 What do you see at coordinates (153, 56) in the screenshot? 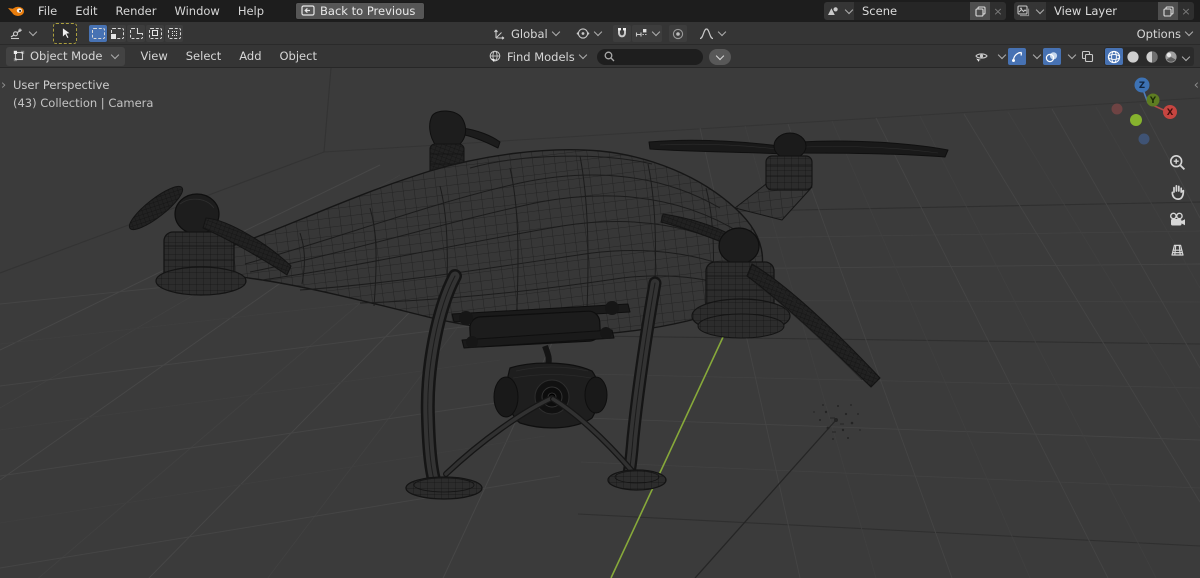
I see `menu-view: View` at bounding box center [153, 56].